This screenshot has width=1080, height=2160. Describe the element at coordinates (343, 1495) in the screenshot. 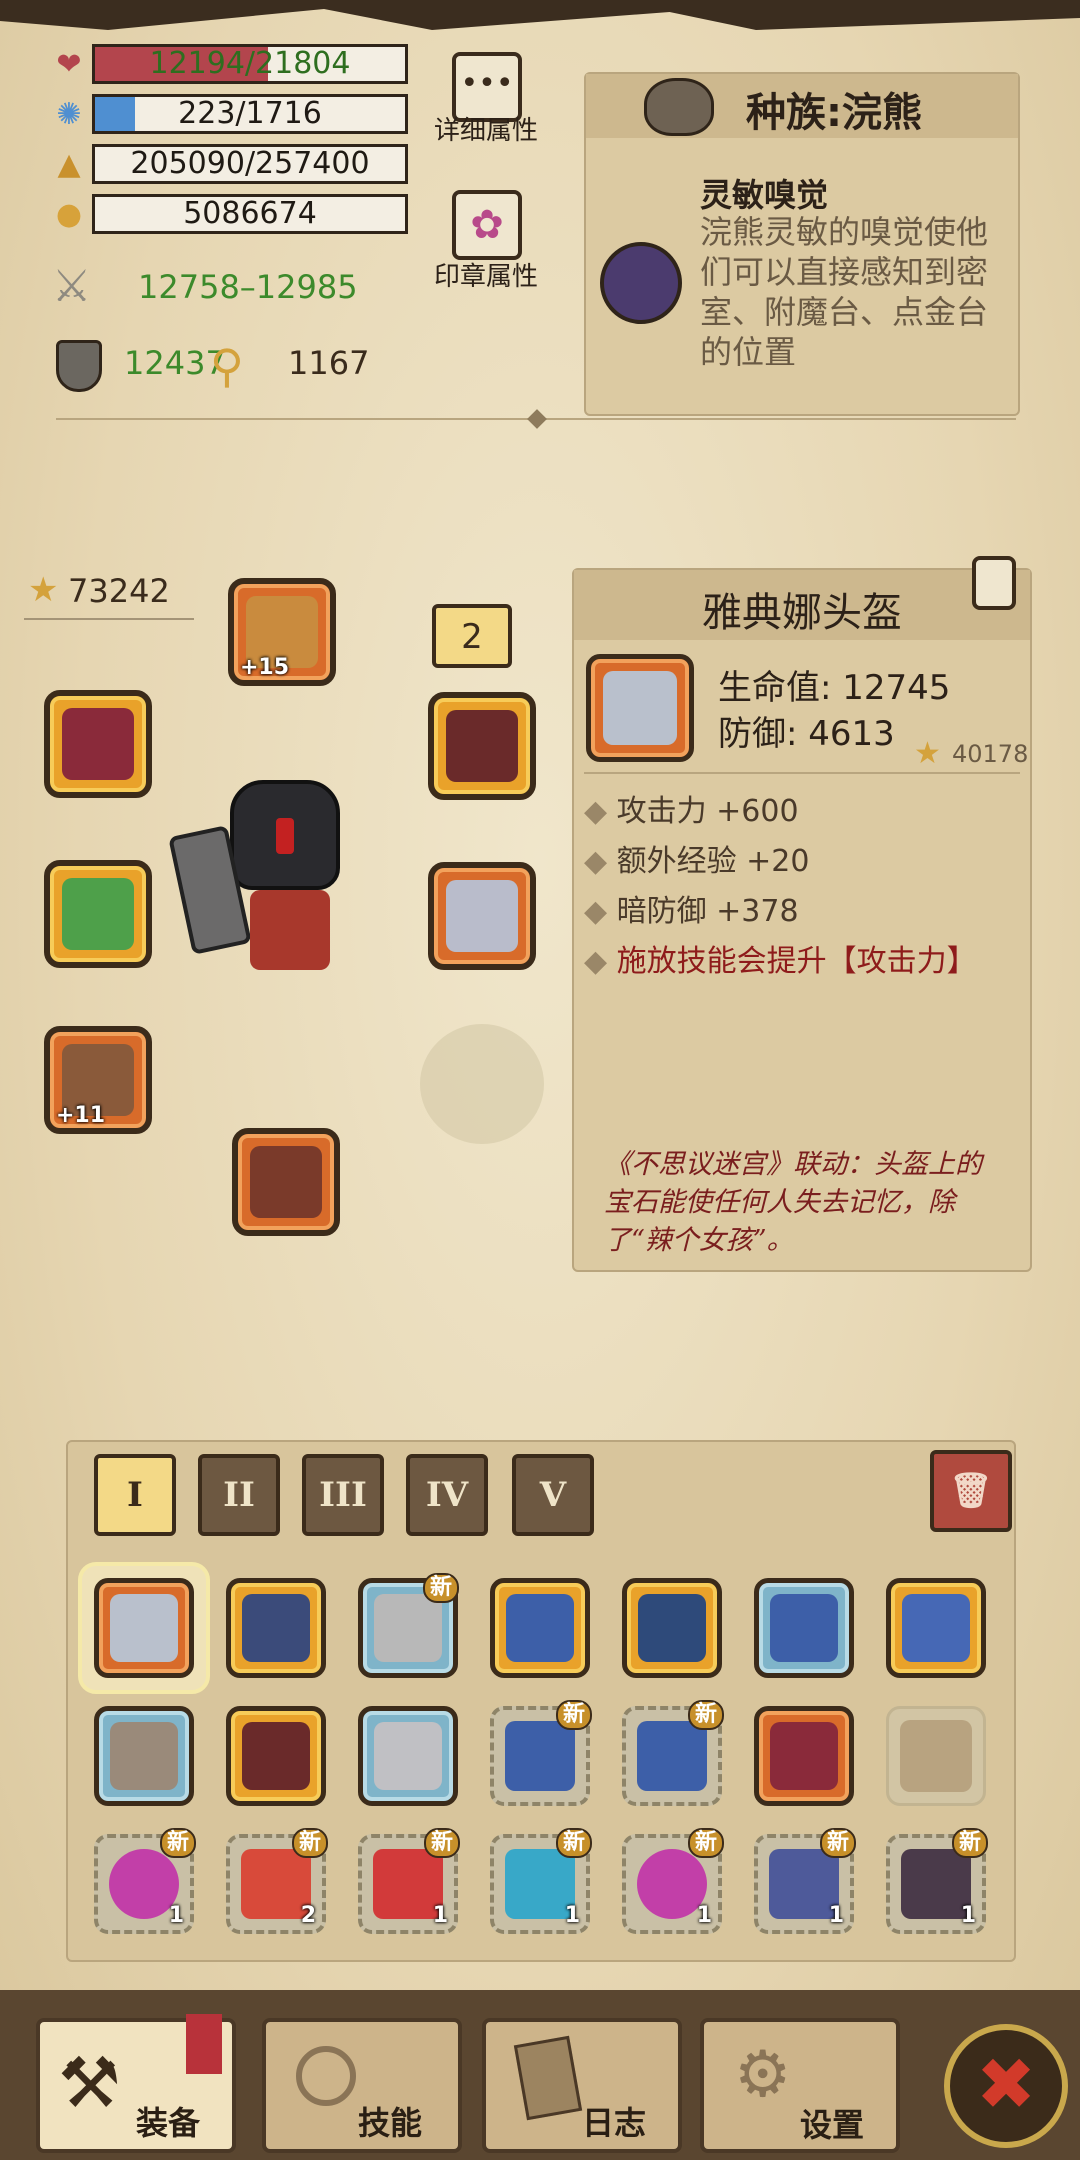

I see `tab-page-3: III` at that location.